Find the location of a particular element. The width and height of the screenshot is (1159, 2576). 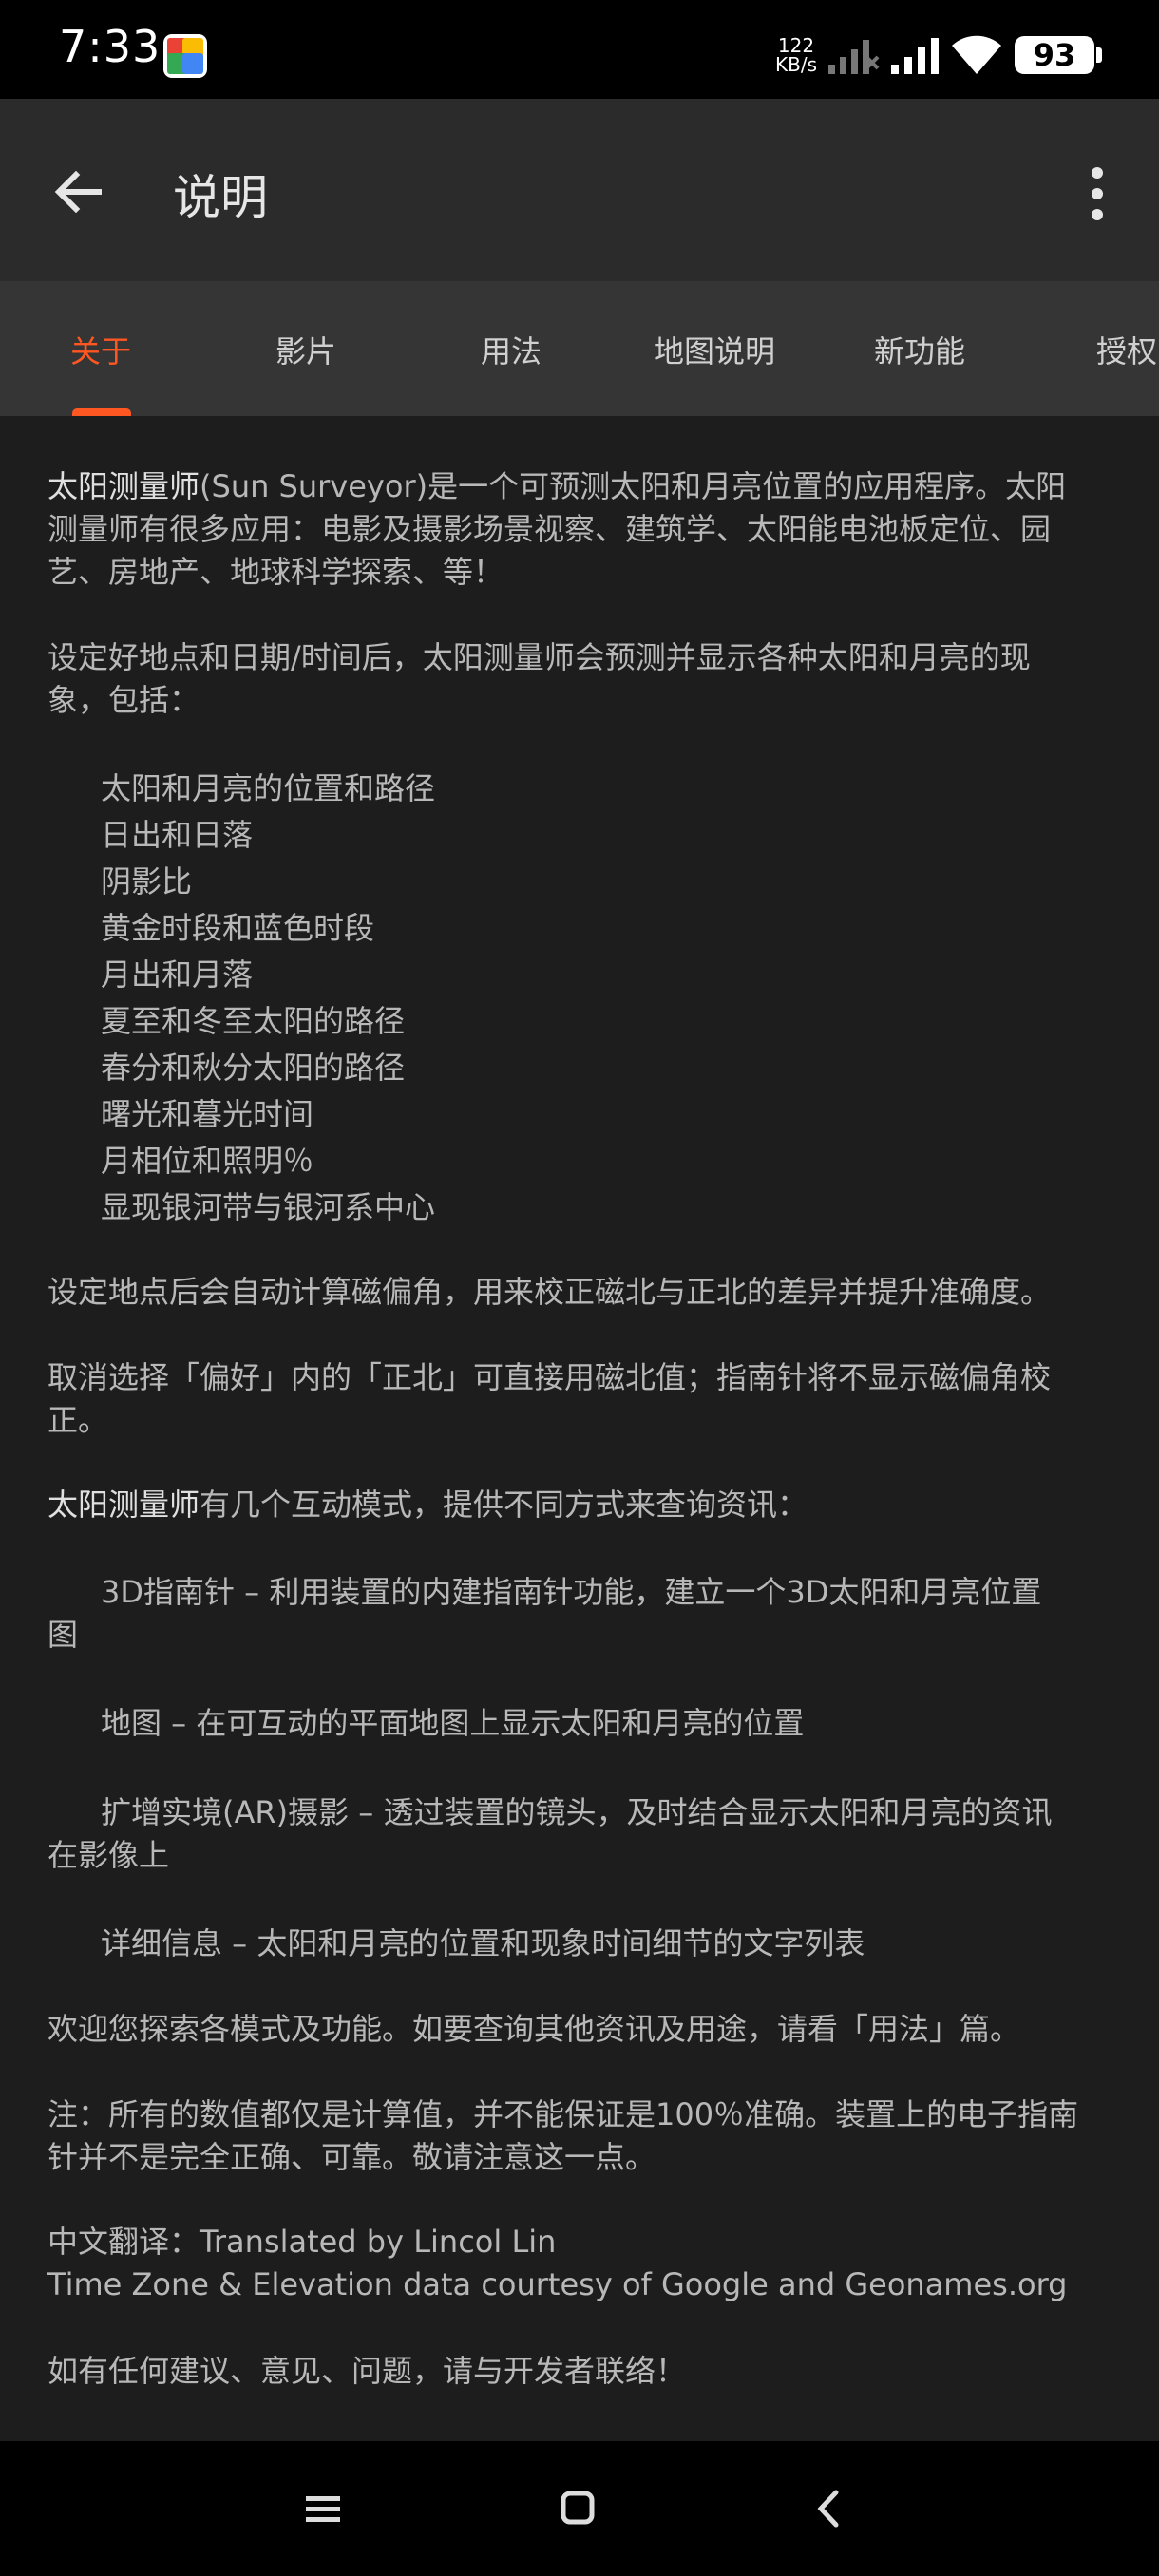

mode-map: 地图 – 在可互动的平面地图上显示太阳和月亮的位置 is located at coordinates (453, 1723).